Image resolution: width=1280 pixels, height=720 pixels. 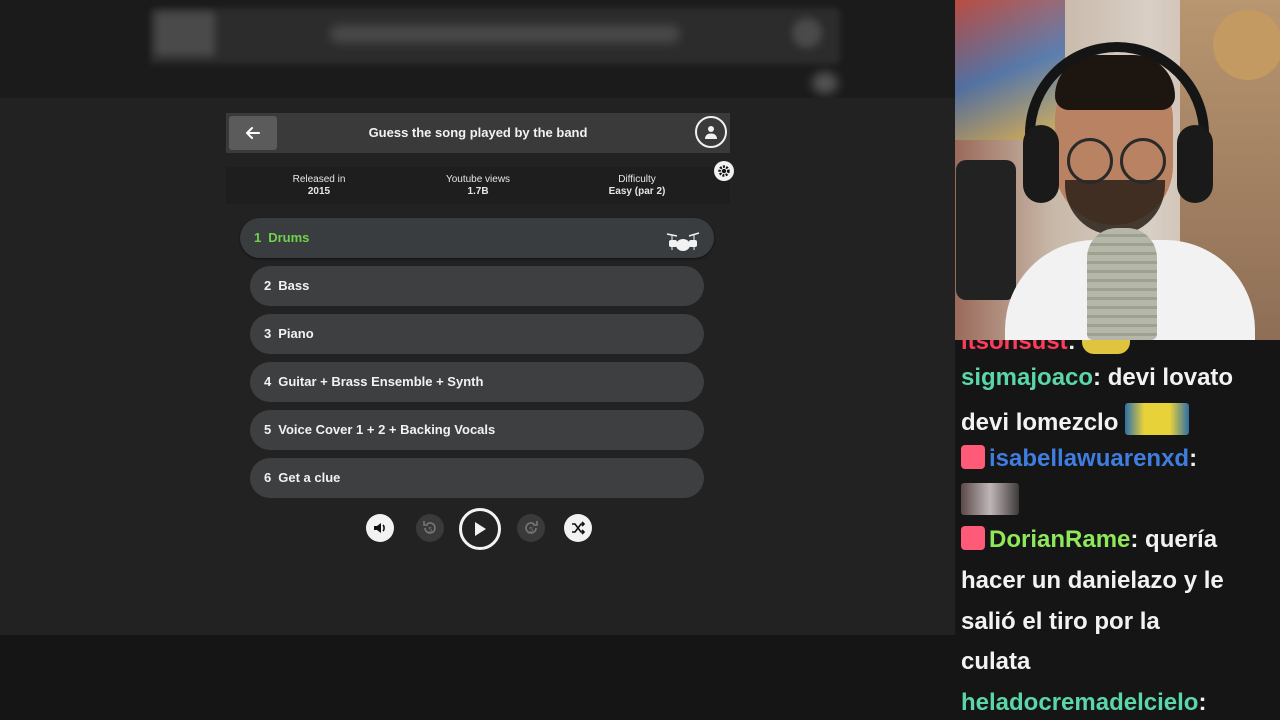 I want to click on shuffle-button, so click(x=578, y=528).